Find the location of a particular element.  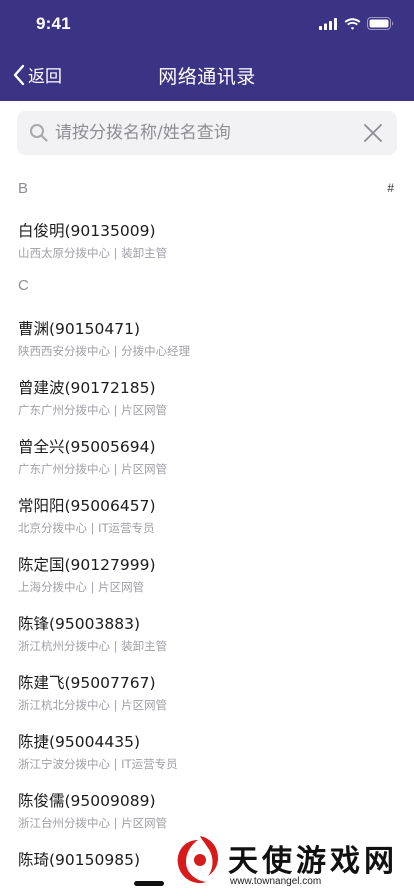

contact-item: 白俊明(90135009) 山西太原分拨中心 | 装卸主管 is located at coordinates (207, 247).